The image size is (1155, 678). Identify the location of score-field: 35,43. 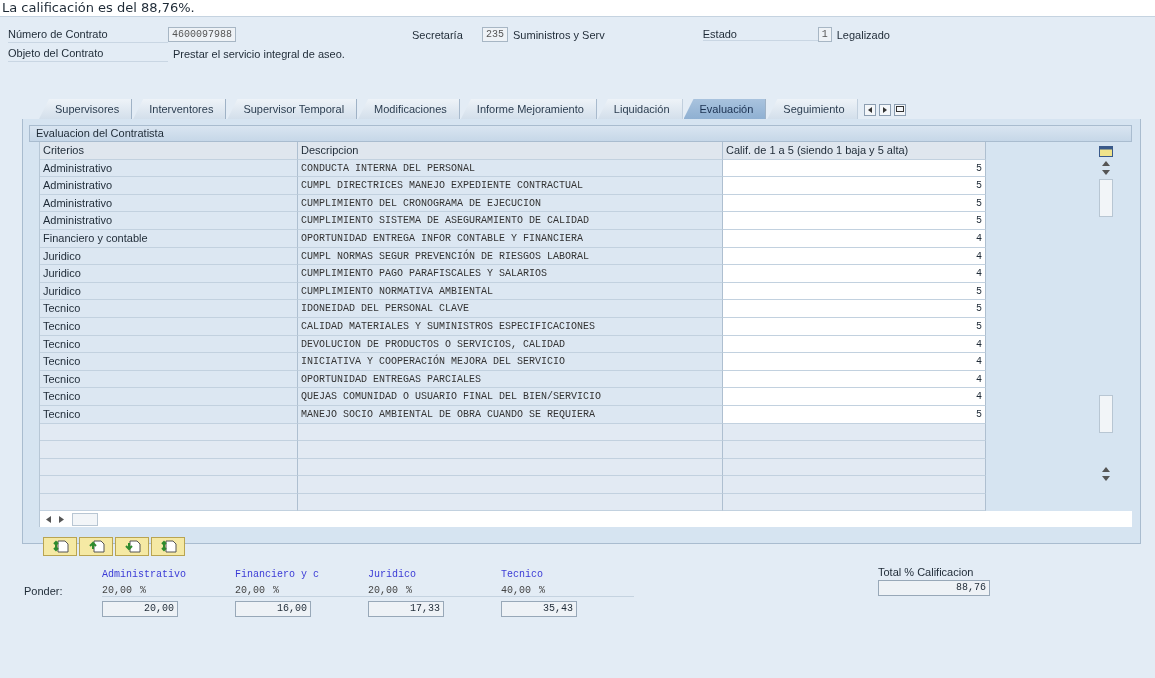
(539, 608).